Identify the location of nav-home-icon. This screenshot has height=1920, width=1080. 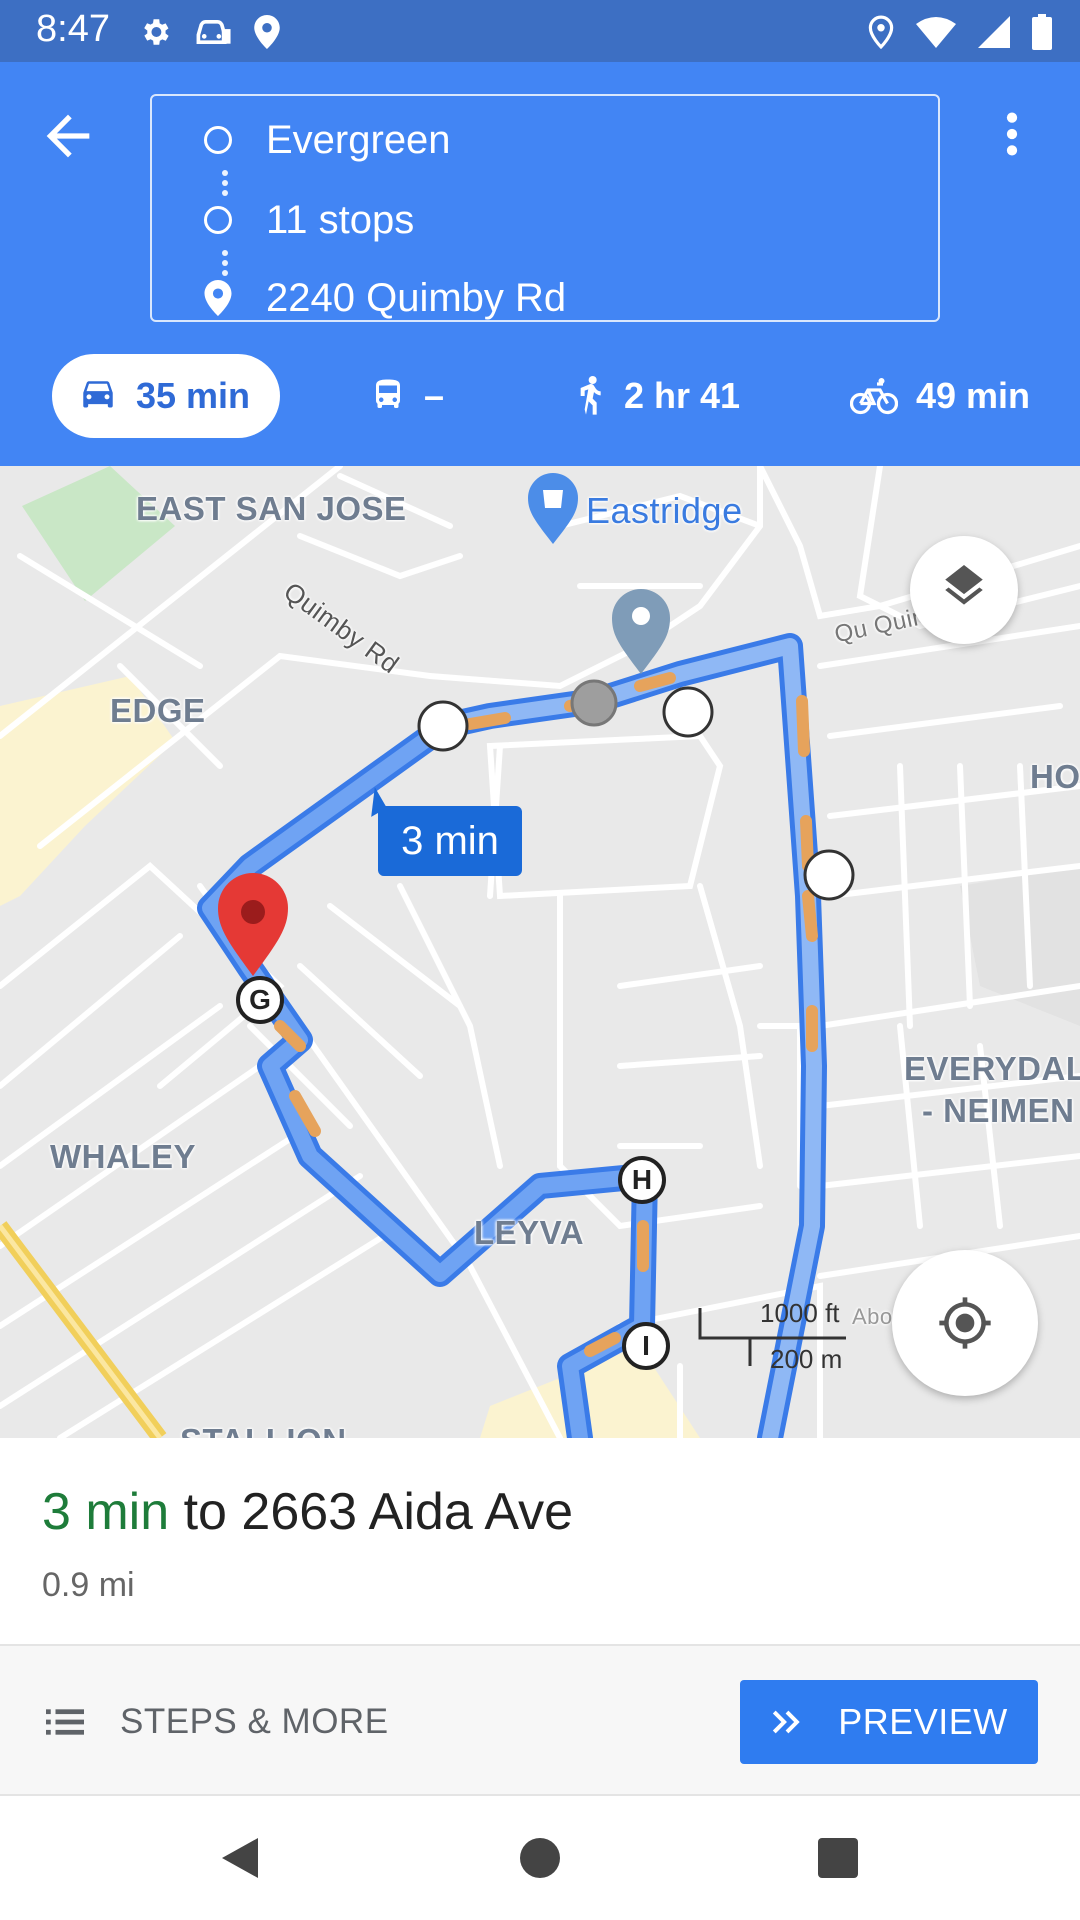
(540, 1858).